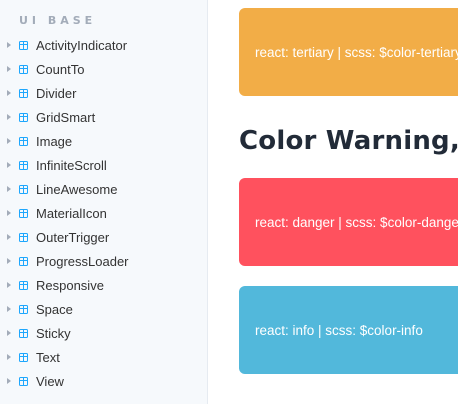  Describe the element at coordinates (48, 357) in the screenshot. I see `sidebar-item-label: Text` at that location.